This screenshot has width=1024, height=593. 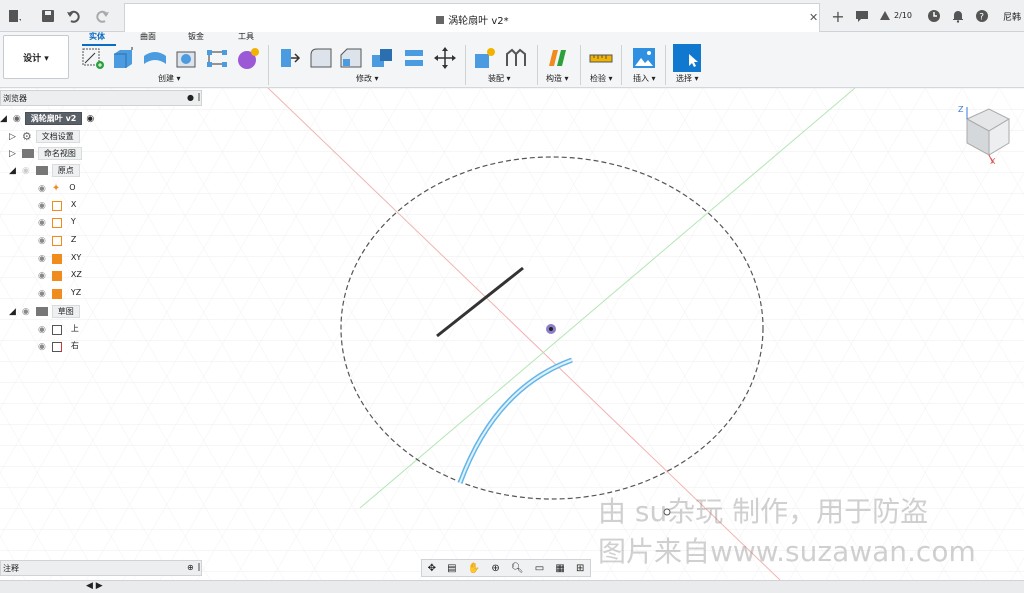 I want to click on measure-icon, so click(x=601, y=58).